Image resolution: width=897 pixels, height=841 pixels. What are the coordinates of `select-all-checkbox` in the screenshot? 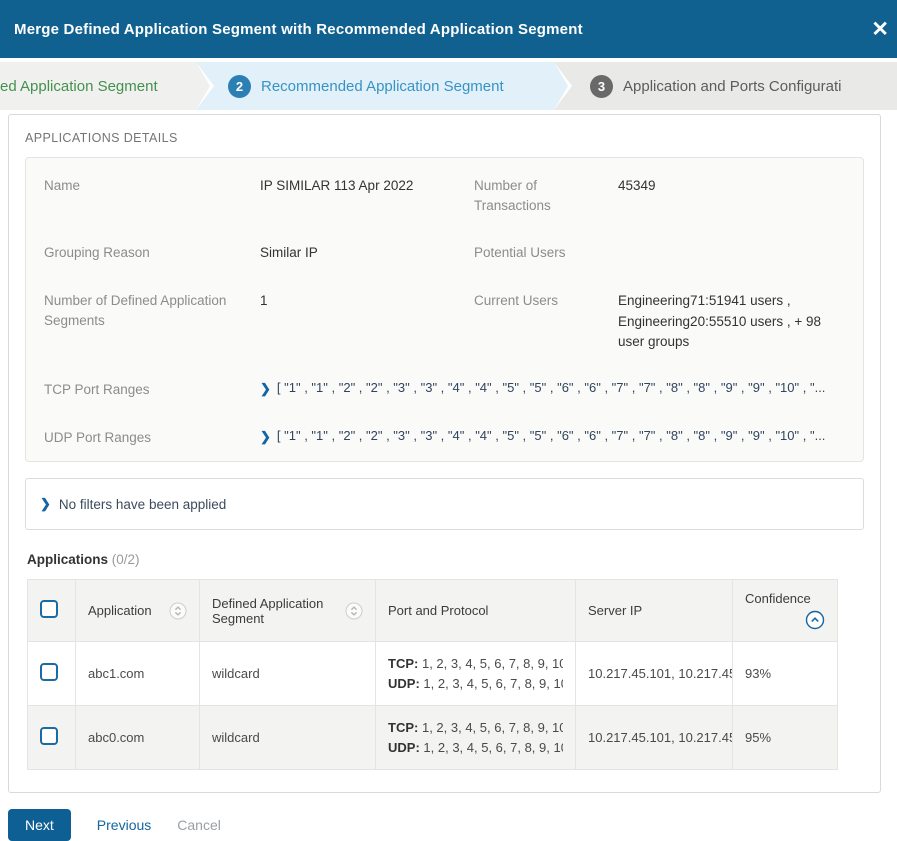 It's located at (49, 609).